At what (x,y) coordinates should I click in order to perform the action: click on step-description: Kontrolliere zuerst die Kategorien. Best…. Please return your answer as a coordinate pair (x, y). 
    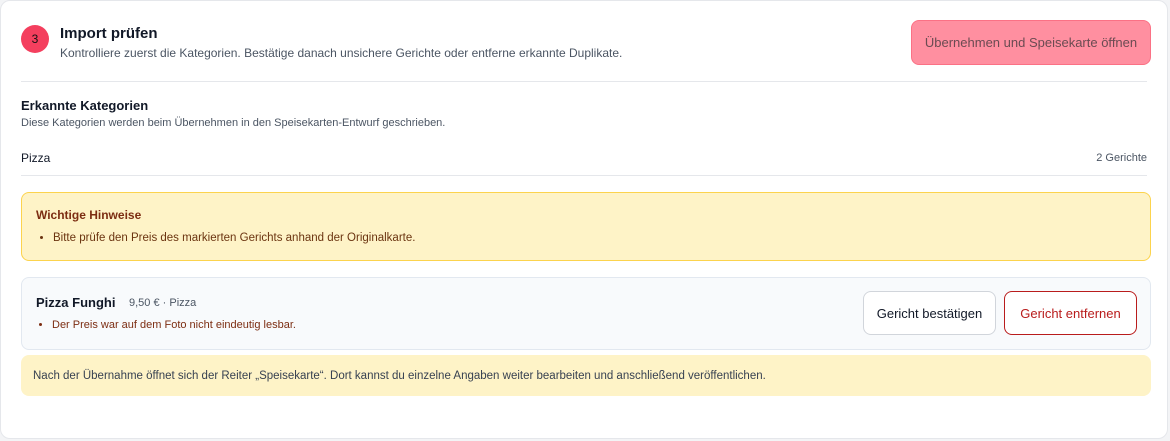
    Looking at the image, I should click on (341, 53).